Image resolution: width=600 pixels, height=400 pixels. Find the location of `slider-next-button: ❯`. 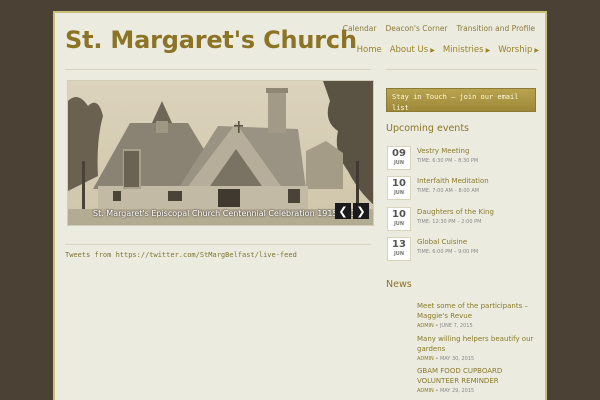

slider-next-button: ❯ is located at coordinates (361, 211).